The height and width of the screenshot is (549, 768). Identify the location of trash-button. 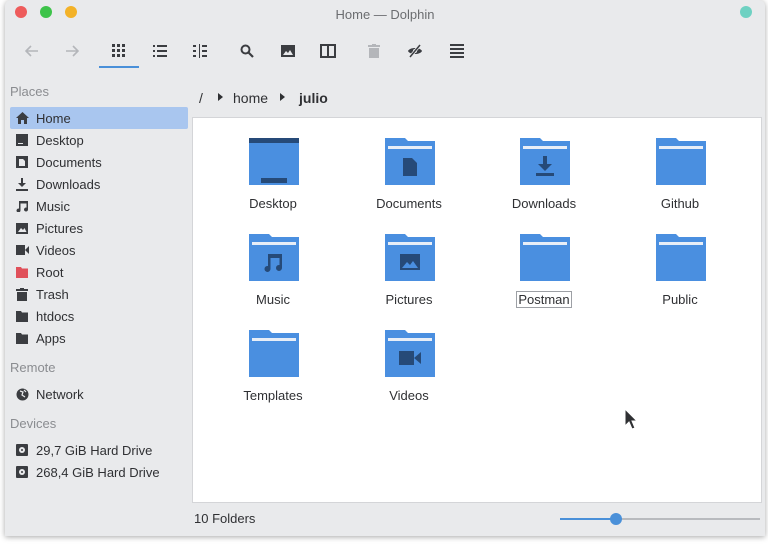
(374, 51).